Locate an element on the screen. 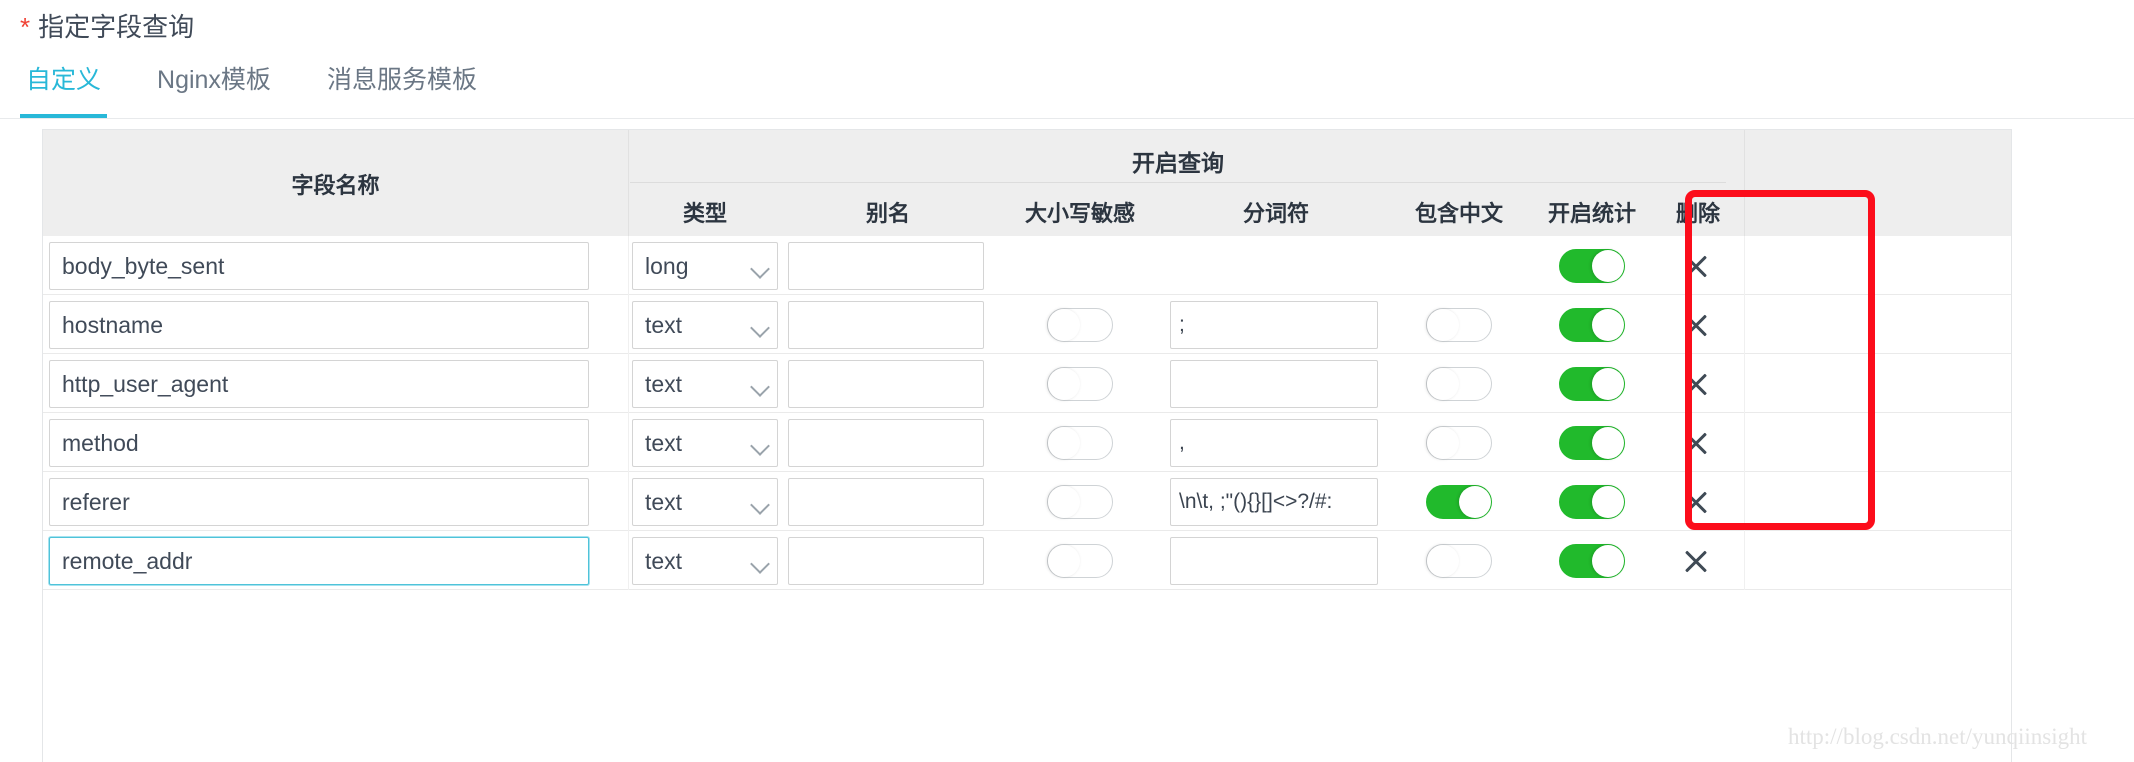 This screenshot has width=2134, height=762. cell-field-name: hostname is located at coordinates (335, 324).